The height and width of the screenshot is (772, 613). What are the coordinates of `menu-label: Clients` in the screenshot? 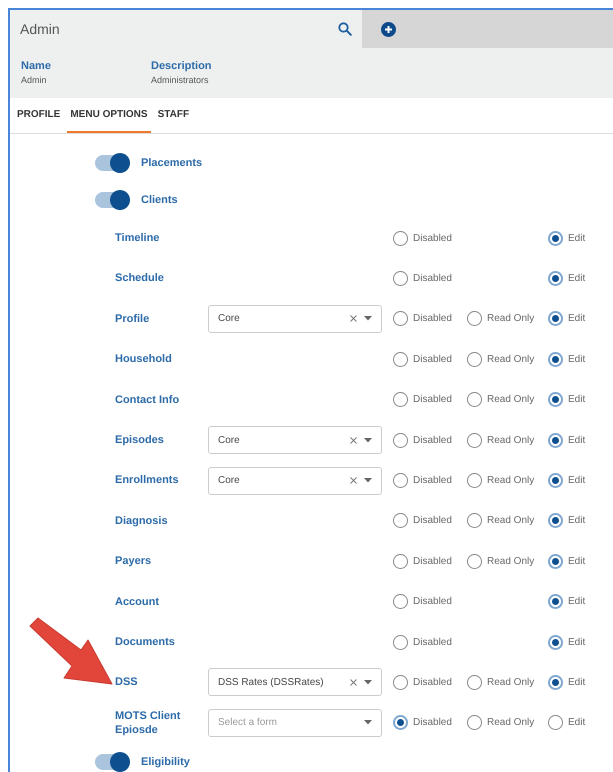 It's located at (159, 200).